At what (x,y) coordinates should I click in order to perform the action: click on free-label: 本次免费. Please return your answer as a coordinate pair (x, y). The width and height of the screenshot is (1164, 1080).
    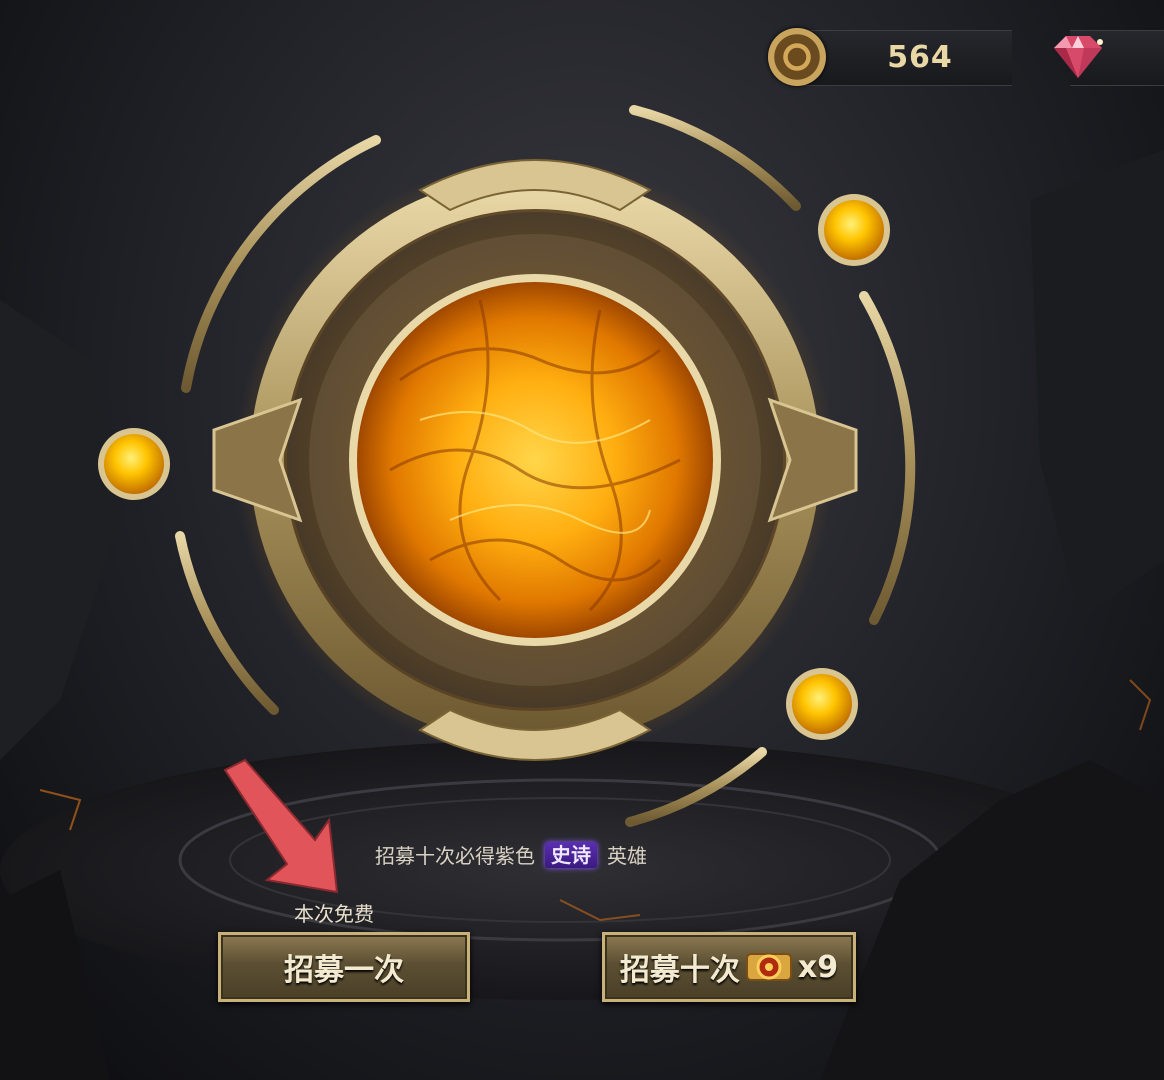
    Looking at the image, I should click on (334, 914).